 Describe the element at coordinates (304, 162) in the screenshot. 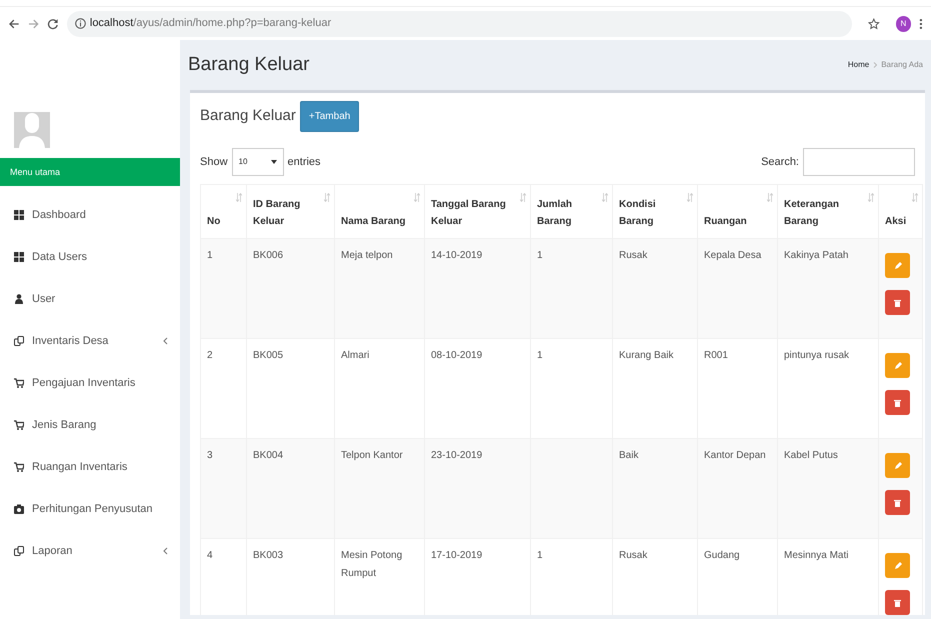

I see `entries-label: entries` at that location.